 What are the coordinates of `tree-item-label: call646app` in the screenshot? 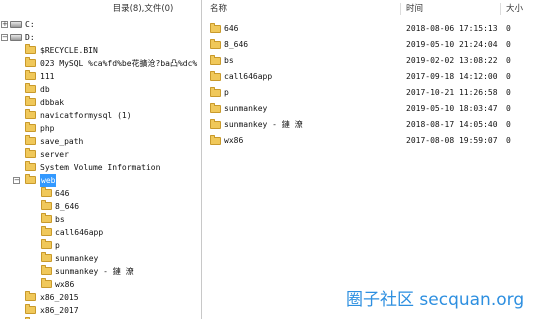 It's located at (79, 232).